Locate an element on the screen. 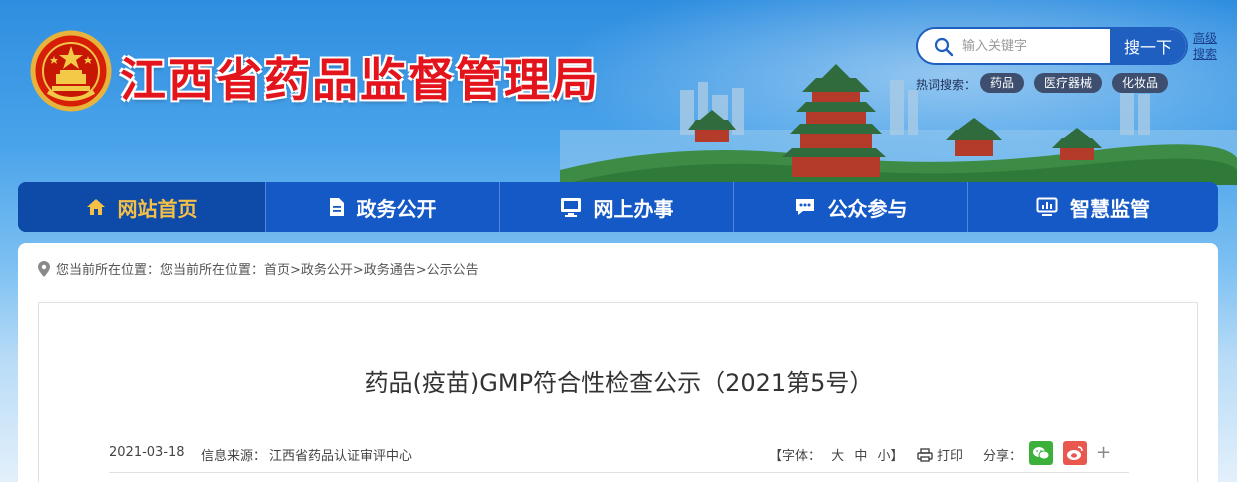 This screenshot has height=482, width=1237. font-large-button: 大 is located at coordinates (837, 456).